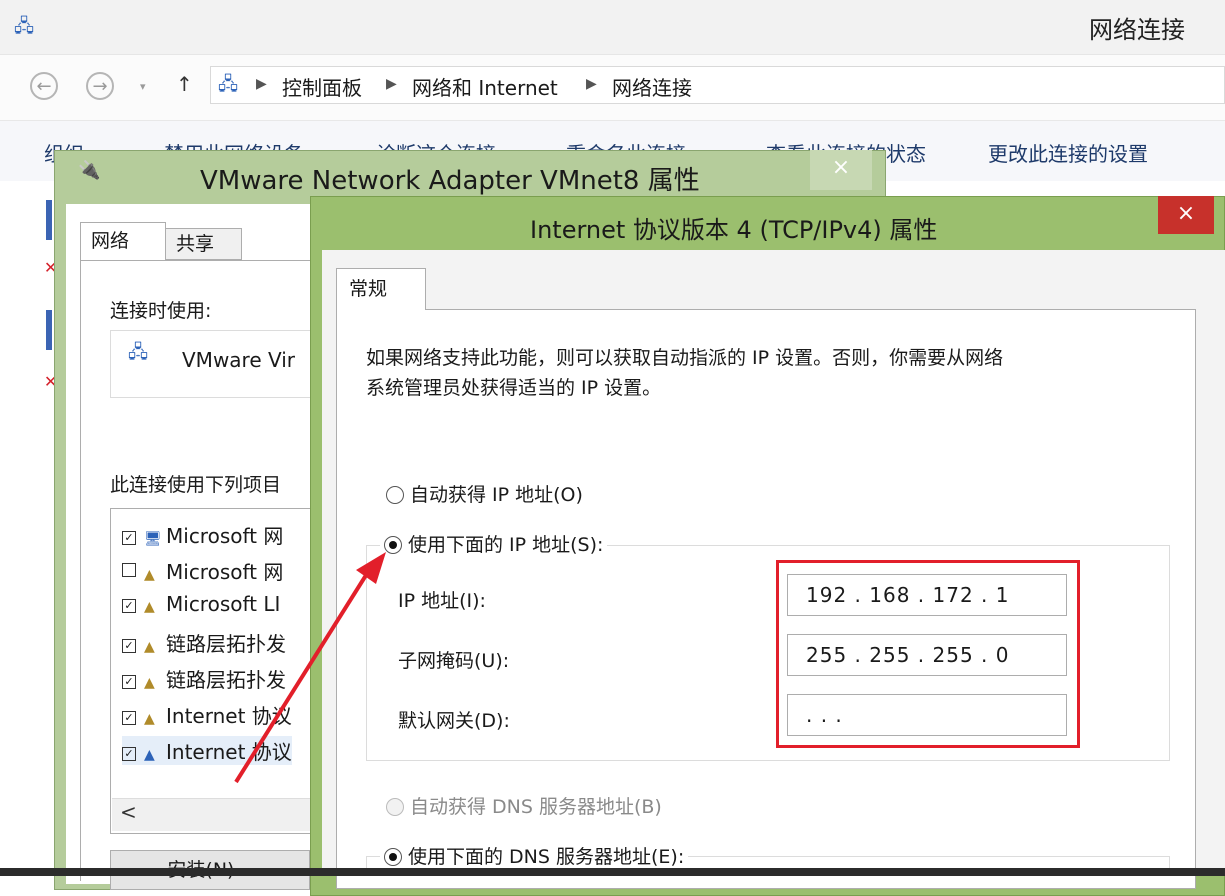 Image resolution: width=1225 pixels, height=896 pixels. I want to click on breadcrumb-control-panel: 控制面板, so click(322, 86).